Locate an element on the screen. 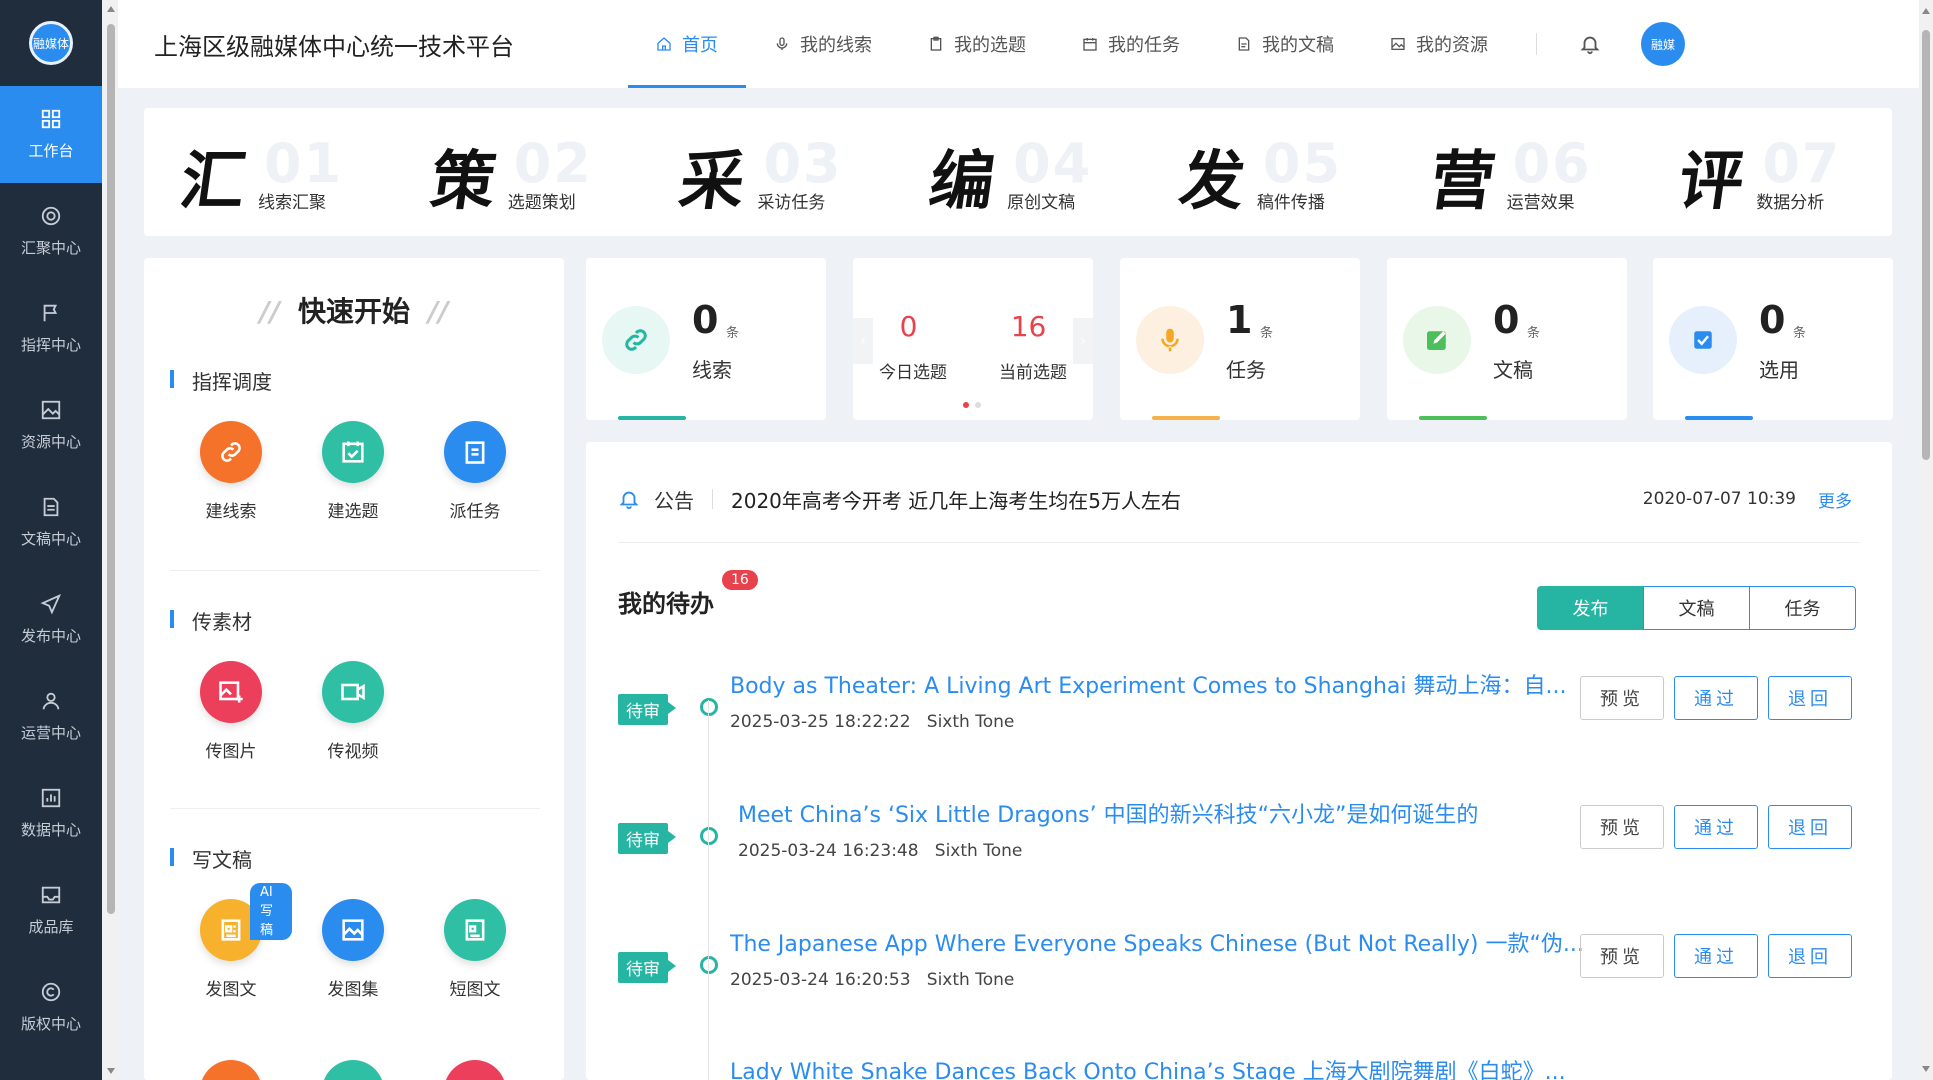  tab-tasks: 任务 is located at coordinates (1802, 608).